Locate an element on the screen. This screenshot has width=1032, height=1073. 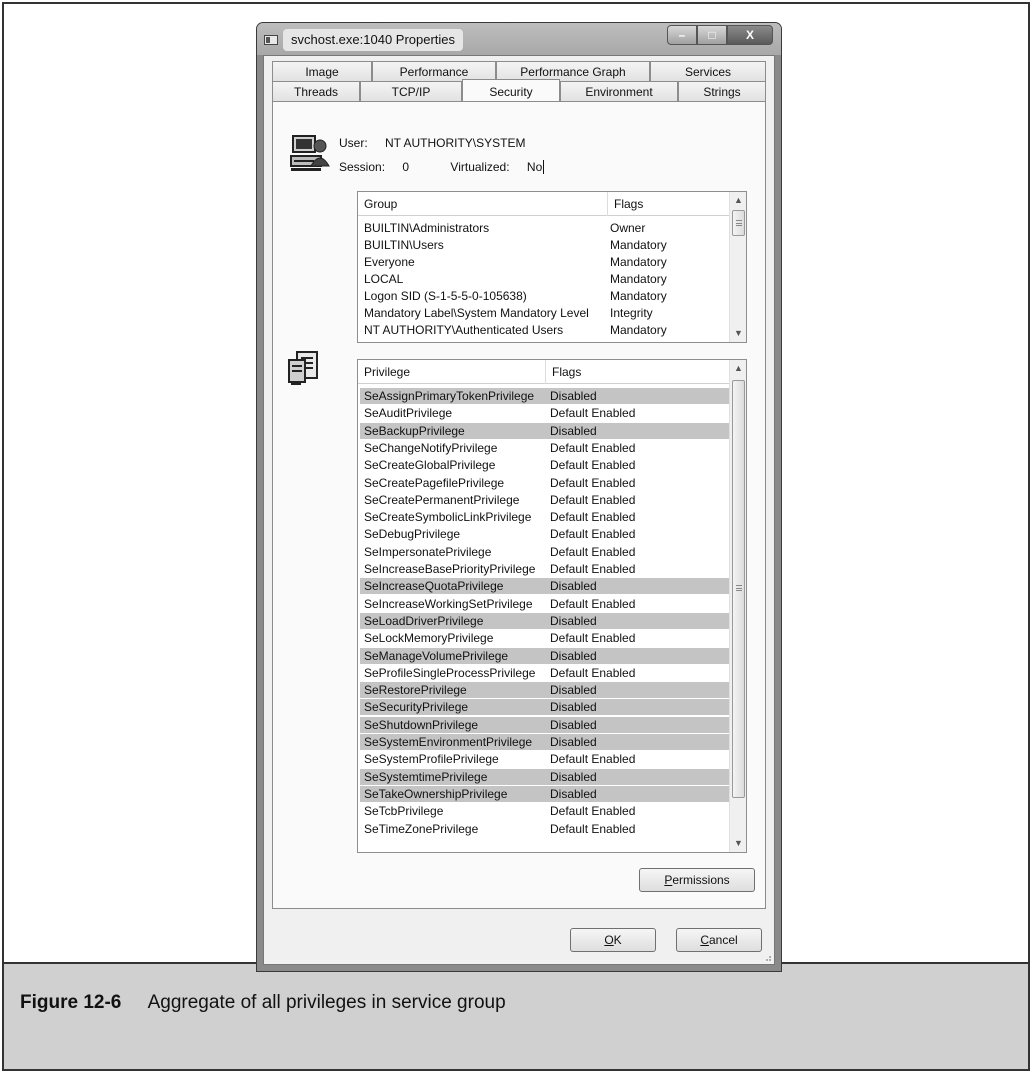
privileges-col-privilege: Privilege is located at coordinates (452, 372).